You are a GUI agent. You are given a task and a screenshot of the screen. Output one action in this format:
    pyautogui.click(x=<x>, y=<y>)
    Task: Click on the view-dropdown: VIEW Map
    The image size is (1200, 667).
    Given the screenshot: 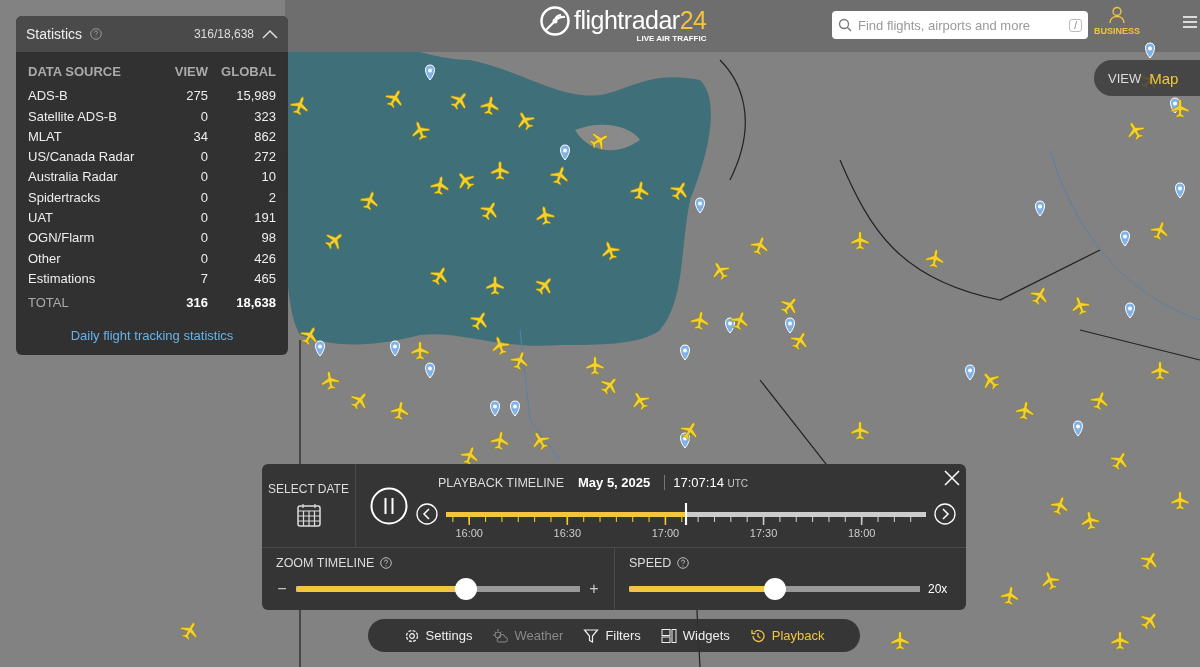 What is the action you would take?
    pyautogui.click(x=1147, y=78)
    